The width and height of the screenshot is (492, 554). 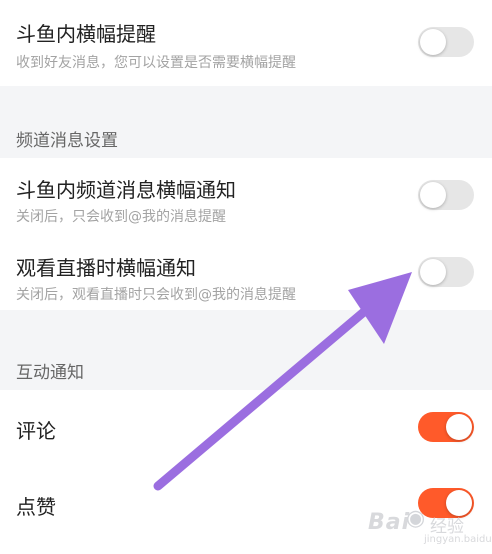 I want to click on banner-reminder-title: 斗鱼内横幅提醒, so click(x=86, y=34).